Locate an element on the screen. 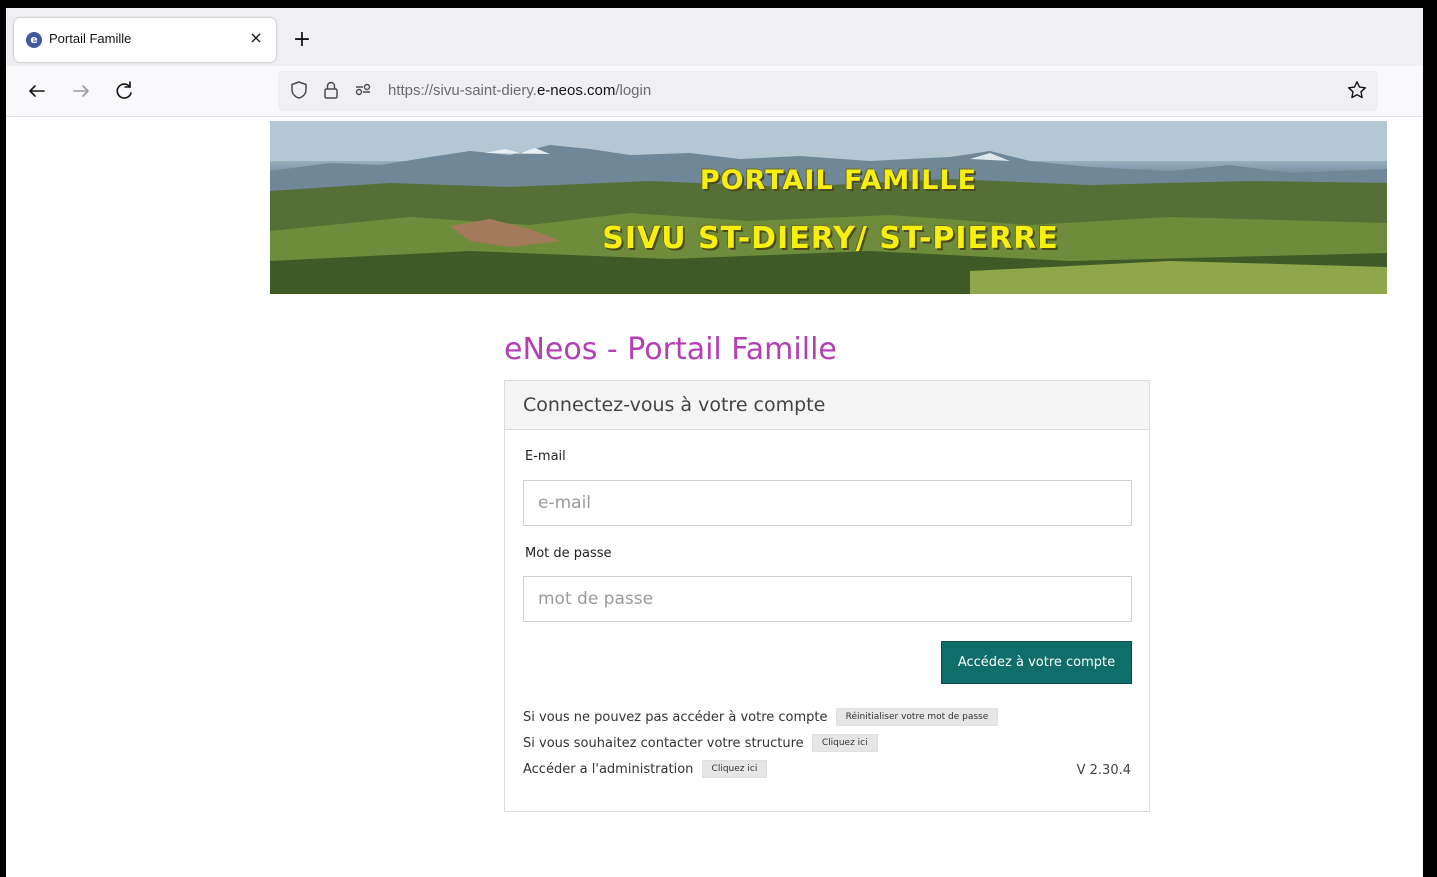 This screenshot has height=877, width=1437. new-tab-icon: + is located at coordinates (302, 40).